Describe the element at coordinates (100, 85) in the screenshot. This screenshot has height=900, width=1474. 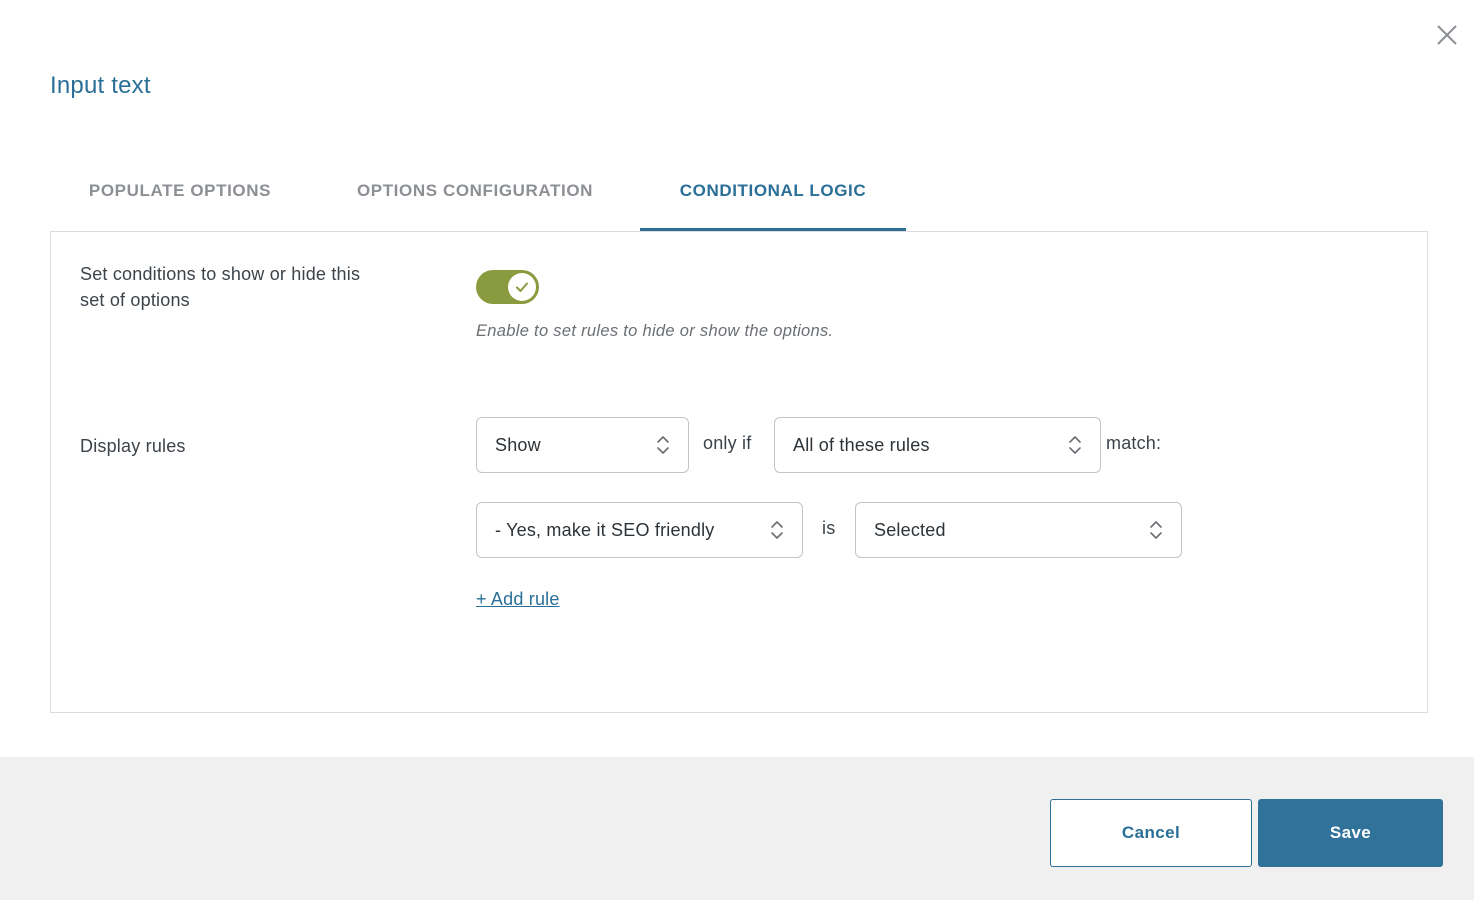
I see `dialog-title: Input text` at that location.